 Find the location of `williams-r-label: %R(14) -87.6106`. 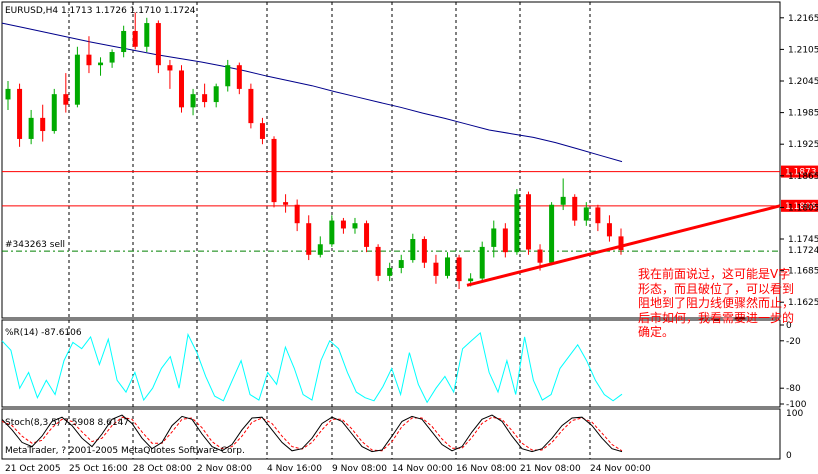

williams-r-label: %R(14) -87.6106 is located at coordinates (43, 333).